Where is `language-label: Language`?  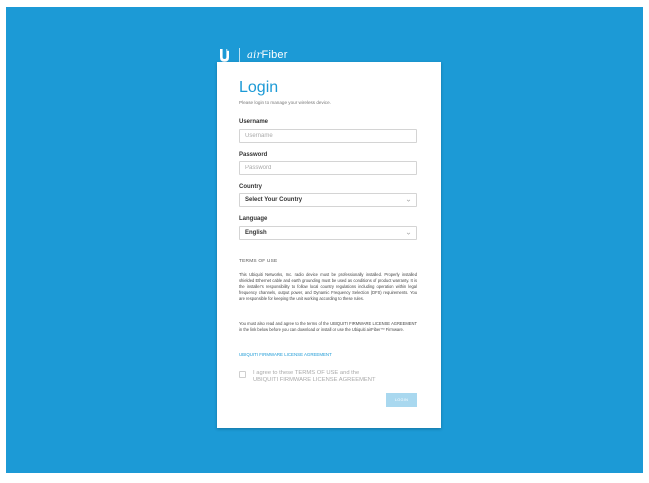 language-label: Language is located at coordinates (253, 219).